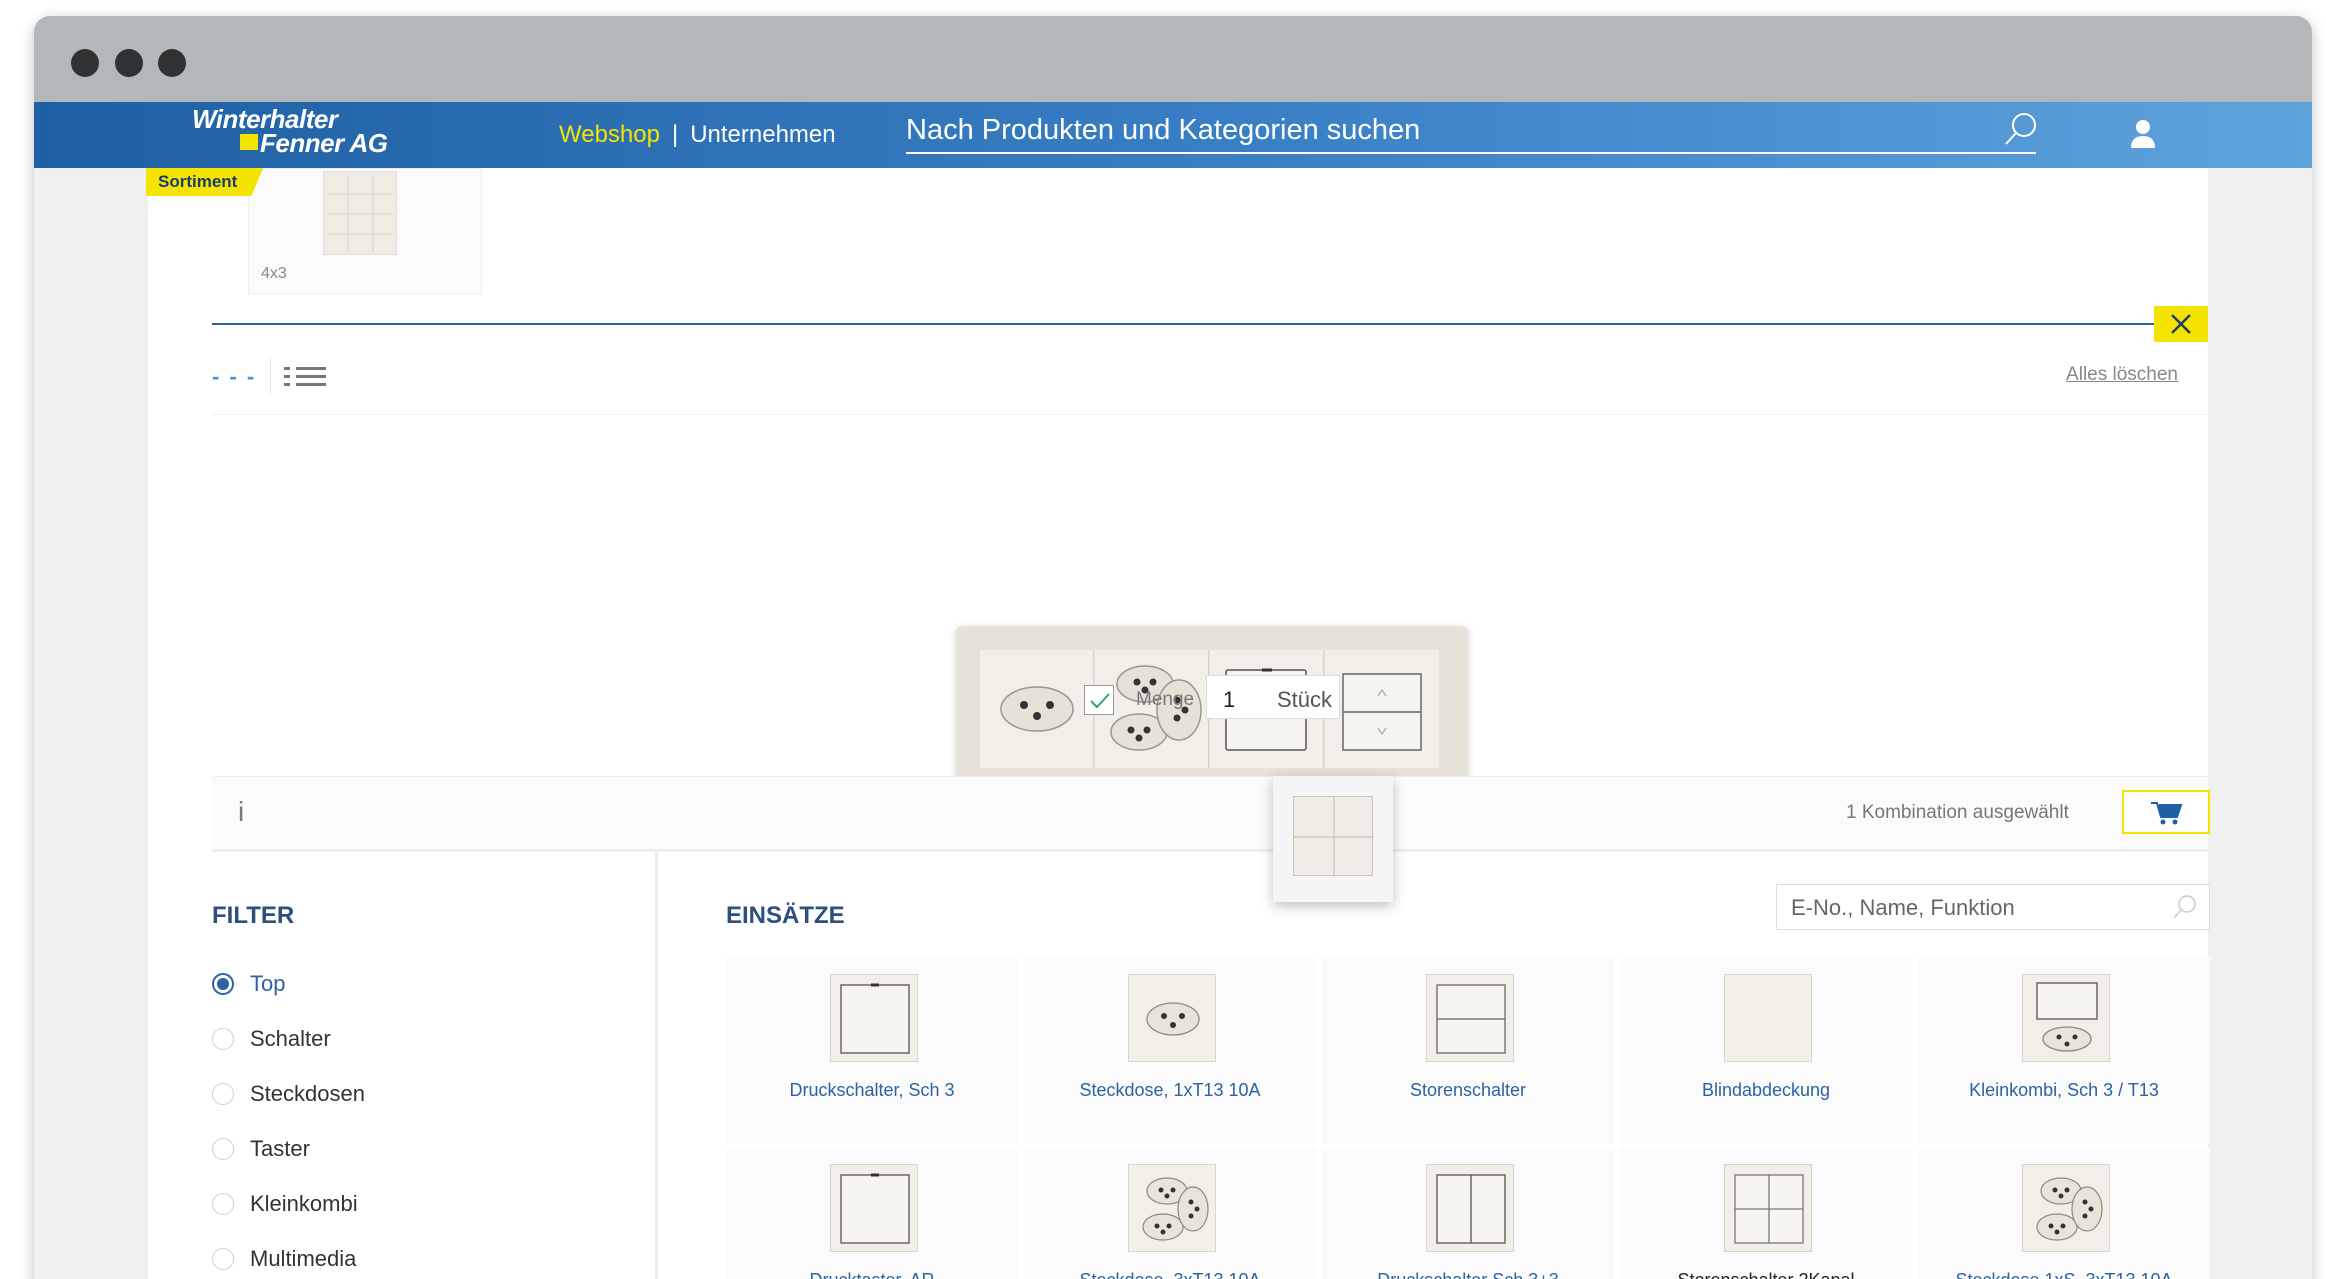 Image resolution: width=2326 pixels, height=1279 pixels. What do you see at coordinates (268, 983) in the screenshot?
I see `filter-label: Top` at bounding box center [268, 983].